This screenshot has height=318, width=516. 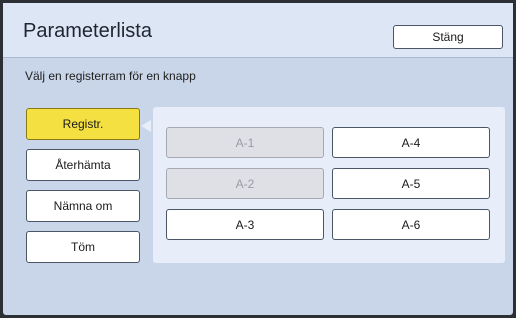 What do you see at coordinates (411, 224) in the screenshot?
I see `slot-button-a6: A-6` at bounding box center [411, 224].